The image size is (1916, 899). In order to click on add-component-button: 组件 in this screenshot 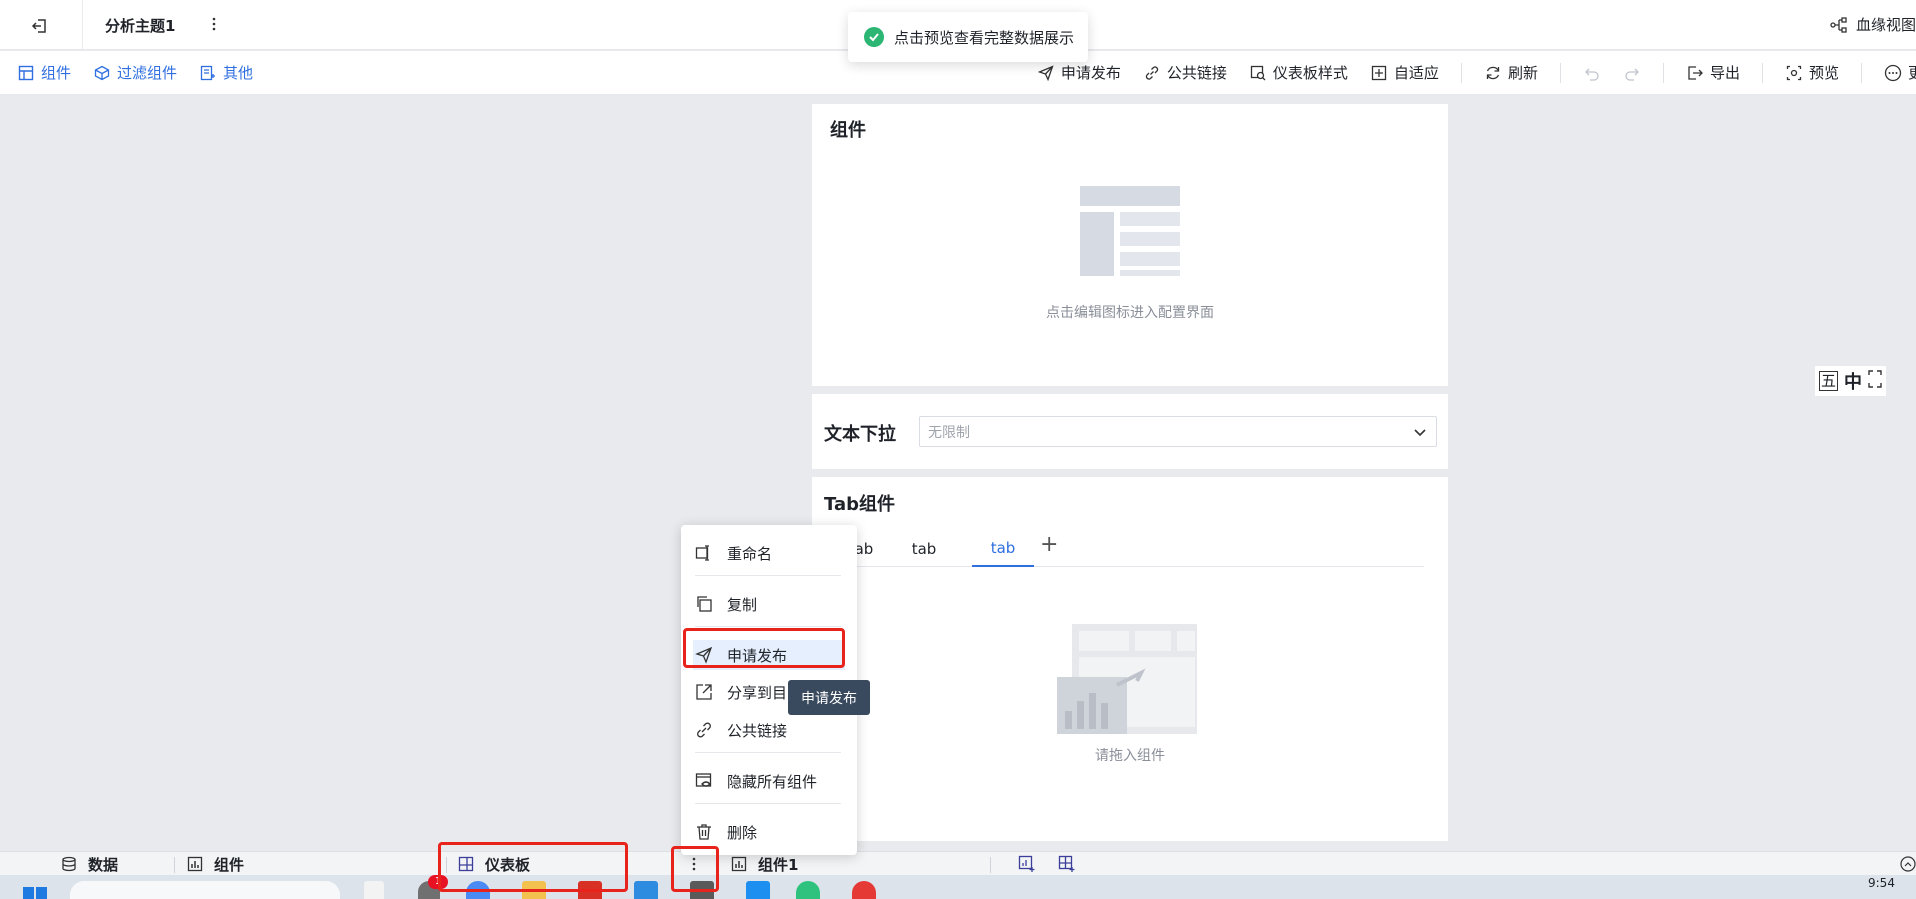, I will do `click(44, 72)`.